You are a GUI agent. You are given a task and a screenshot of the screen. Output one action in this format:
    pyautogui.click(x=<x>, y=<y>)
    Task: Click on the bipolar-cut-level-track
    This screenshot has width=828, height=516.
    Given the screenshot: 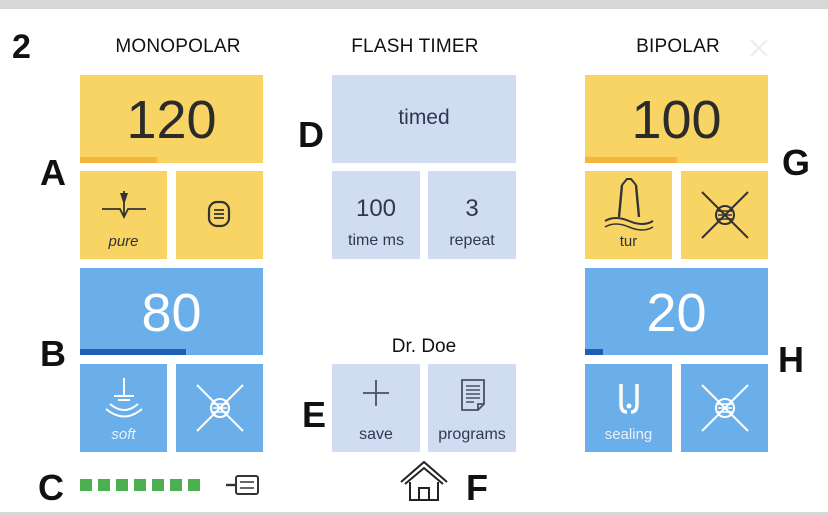 What is the action you would take?
    pyautogui.click(x=676, y=160)
    